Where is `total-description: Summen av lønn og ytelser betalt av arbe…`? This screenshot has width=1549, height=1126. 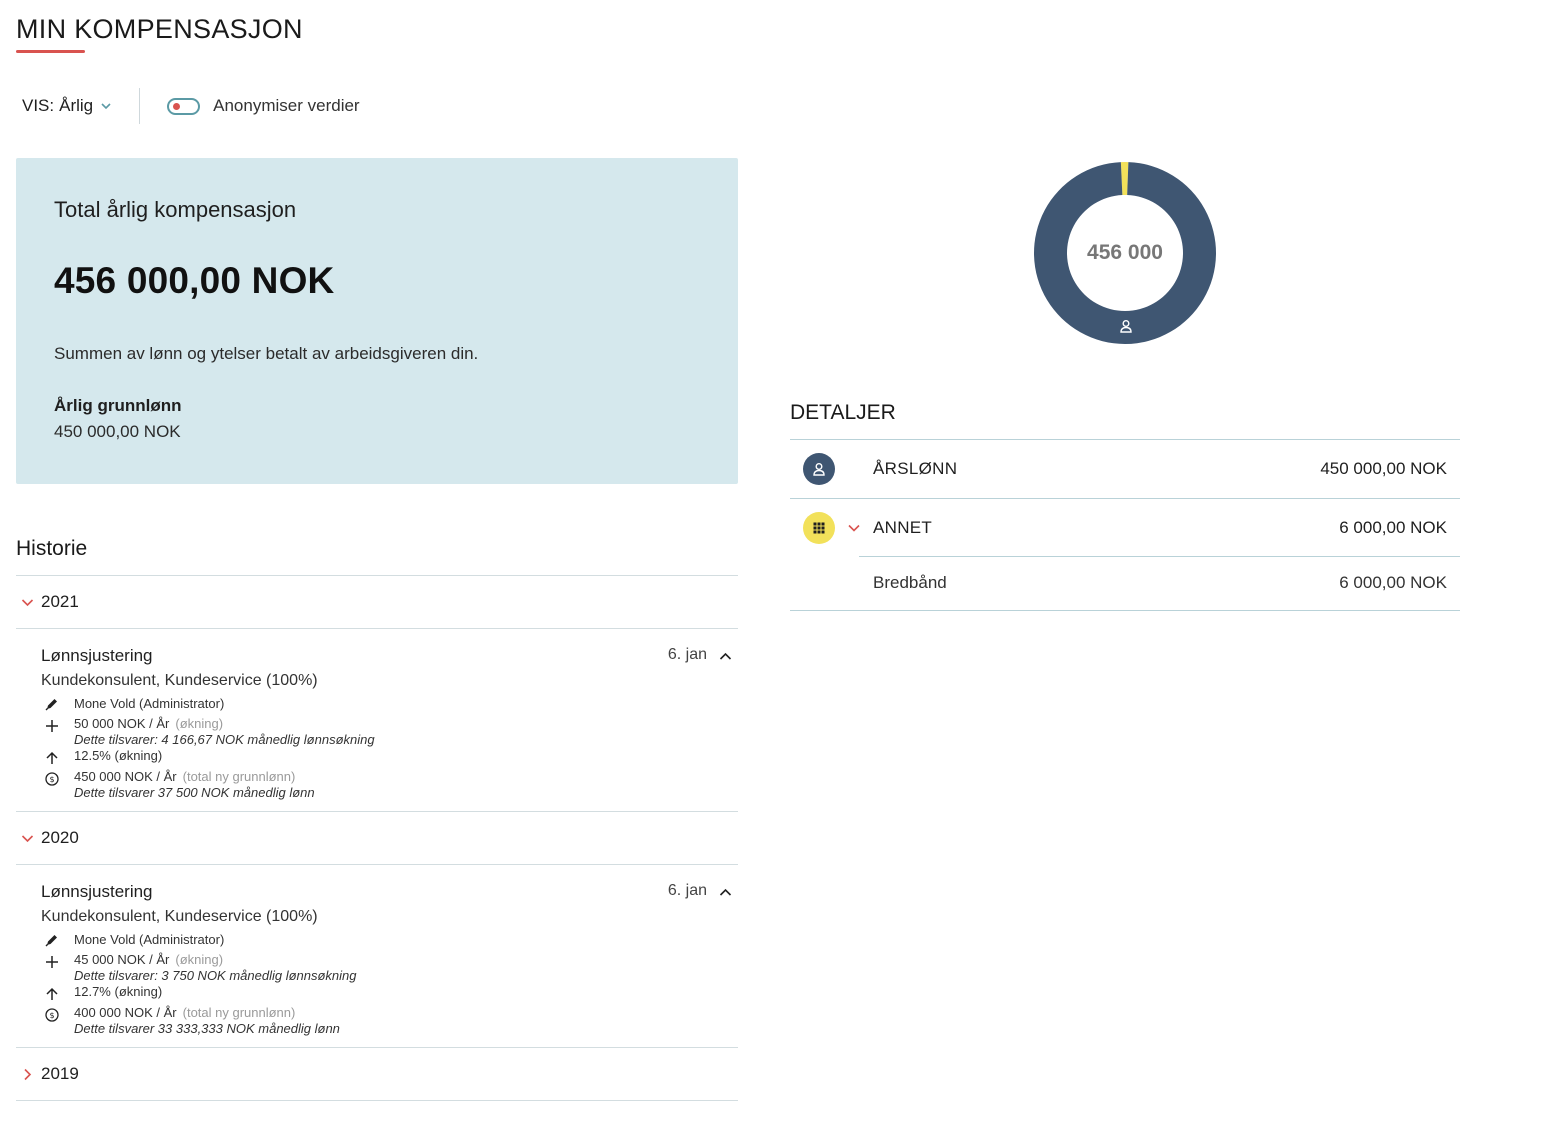 total-description: Summen av lønn og ytelser betalt av arbe… is located at coordinates (266, 353).